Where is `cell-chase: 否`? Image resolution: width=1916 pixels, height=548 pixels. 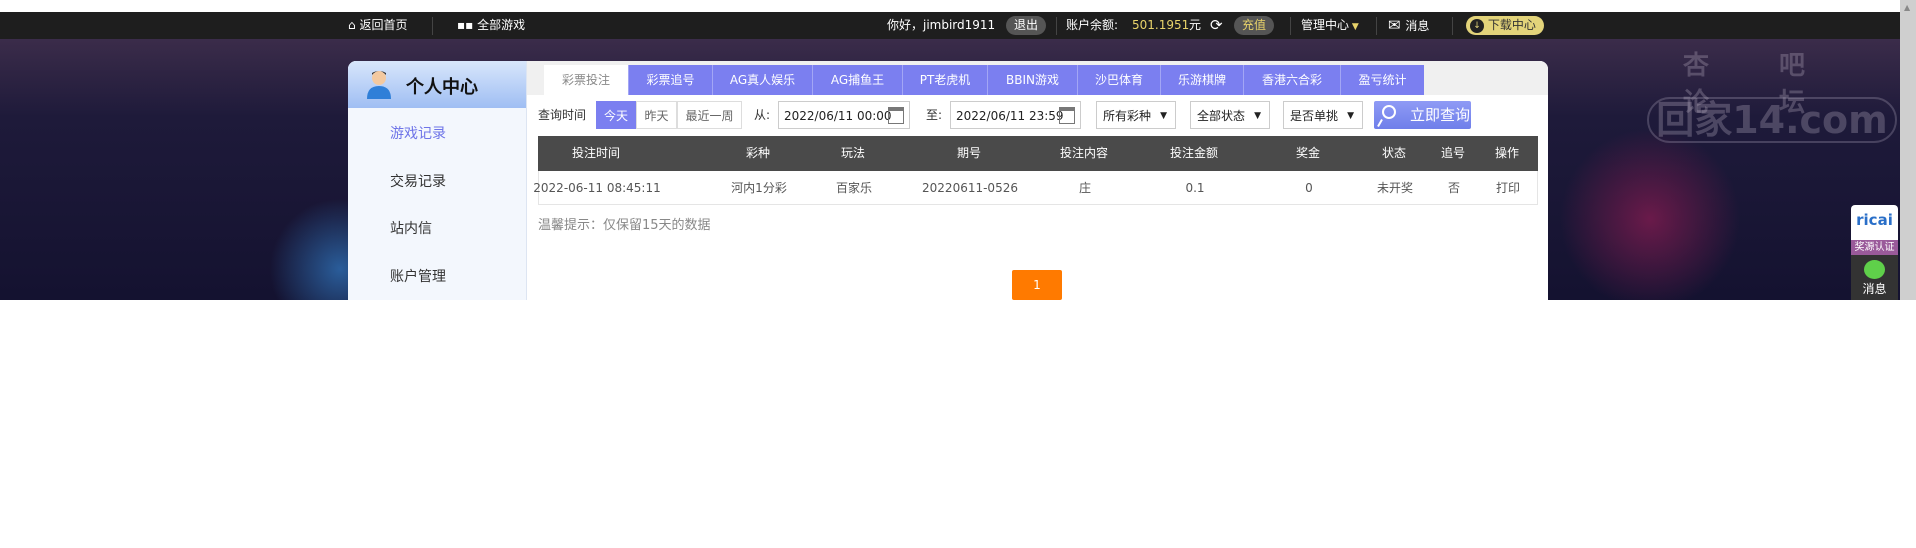 cell-chase: 否 is located at coordinates (1454, 188).